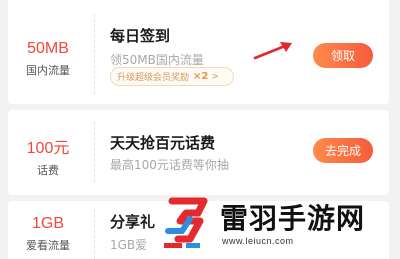  What do you see at coordinates (169, 165) in the screenshot?
I see `task-description: 最高100元话费等你抽` at bounding box center [169, 165].